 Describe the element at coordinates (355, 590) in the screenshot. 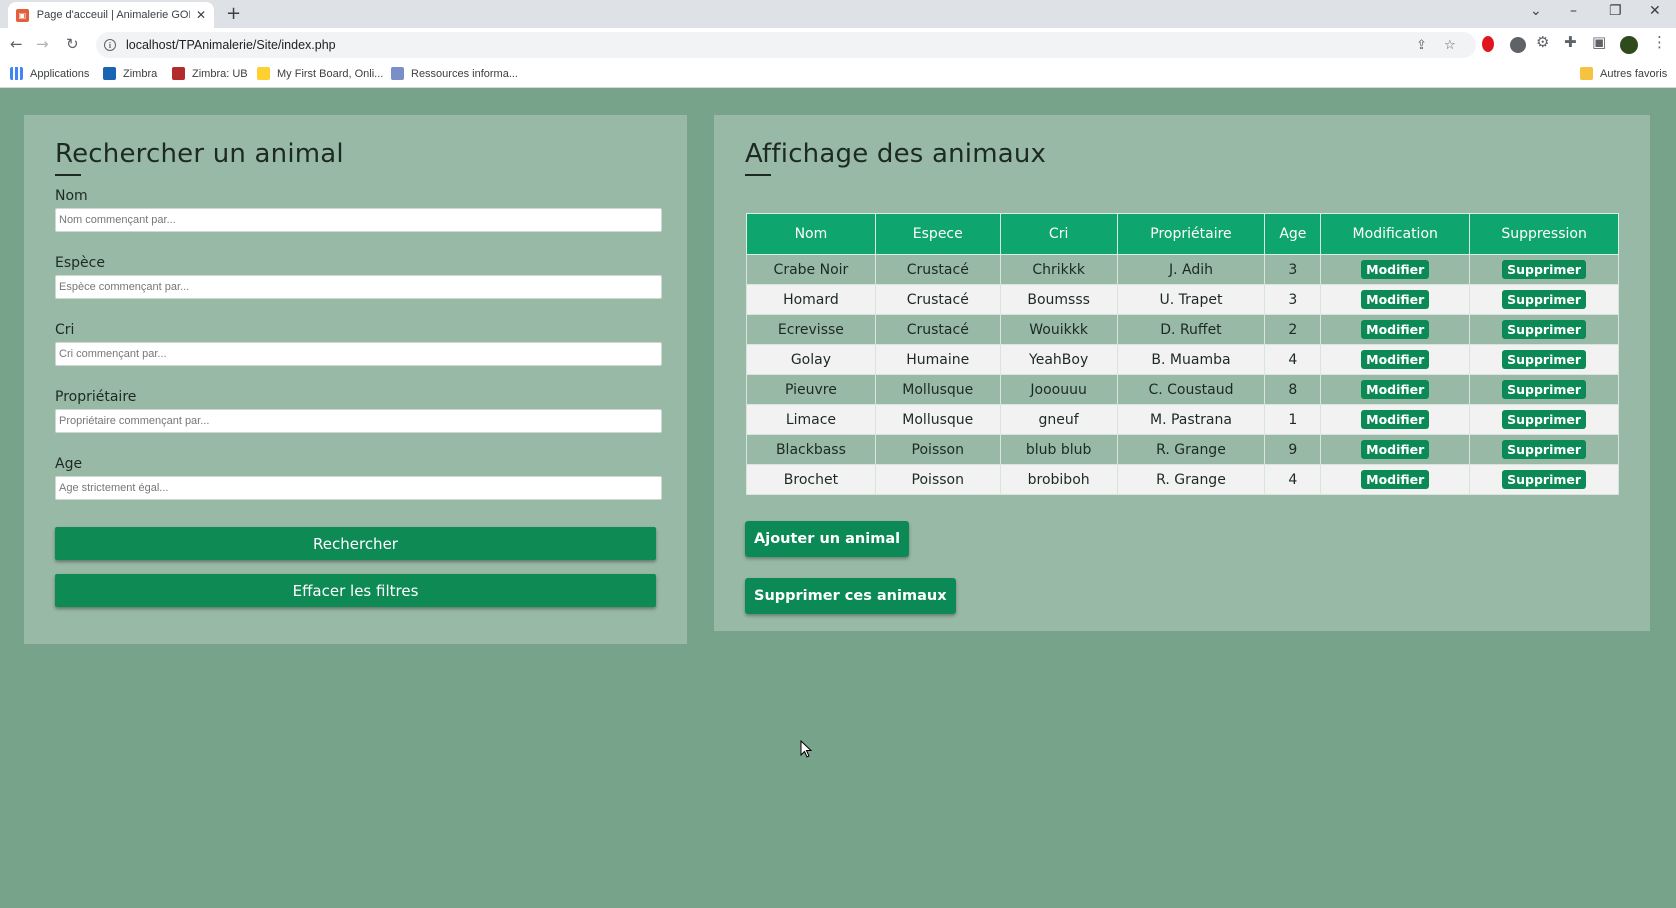

I see `clear-filters-button: Effacer les filtres` at that location.